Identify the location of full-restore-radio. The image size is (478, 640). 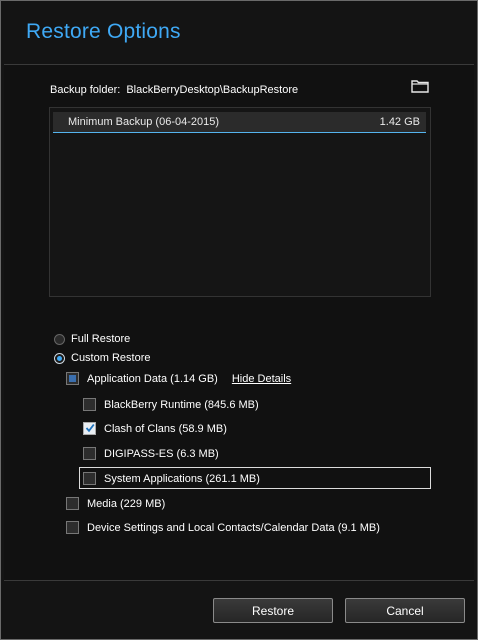
(59, 339).